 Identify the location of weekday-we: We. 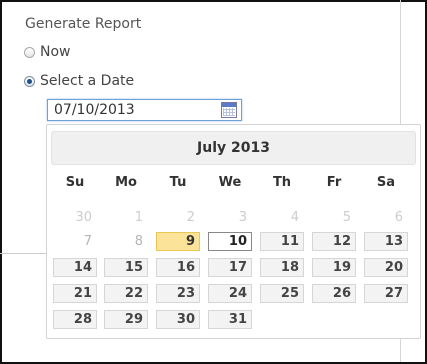
(230, 182).